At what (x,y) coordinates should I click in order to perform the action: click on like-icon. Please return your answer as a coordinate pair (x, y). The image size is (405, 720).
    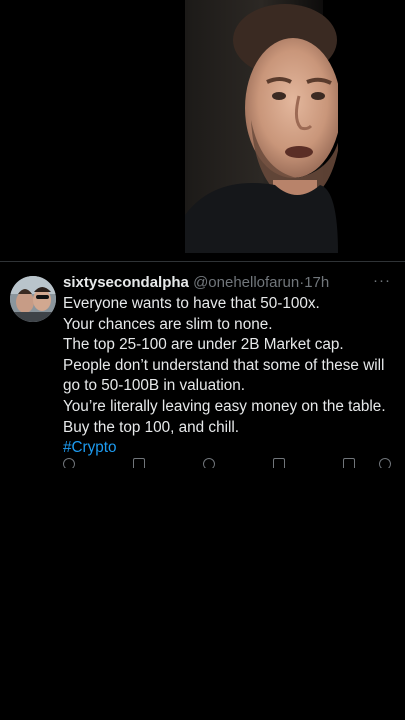
    Looking at the image, I should click on (209, 463).